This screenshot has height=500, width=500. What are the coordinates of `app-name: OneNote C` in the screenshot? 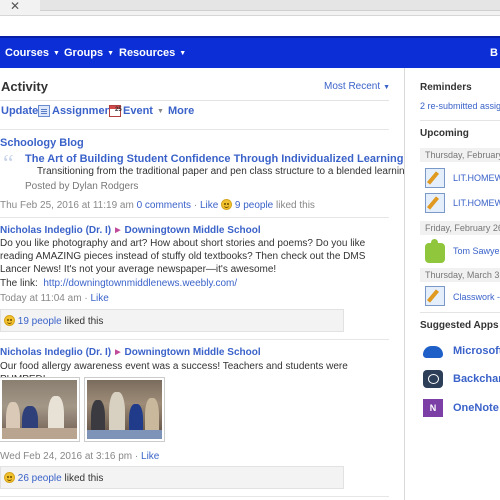 It's located at (476, 408).